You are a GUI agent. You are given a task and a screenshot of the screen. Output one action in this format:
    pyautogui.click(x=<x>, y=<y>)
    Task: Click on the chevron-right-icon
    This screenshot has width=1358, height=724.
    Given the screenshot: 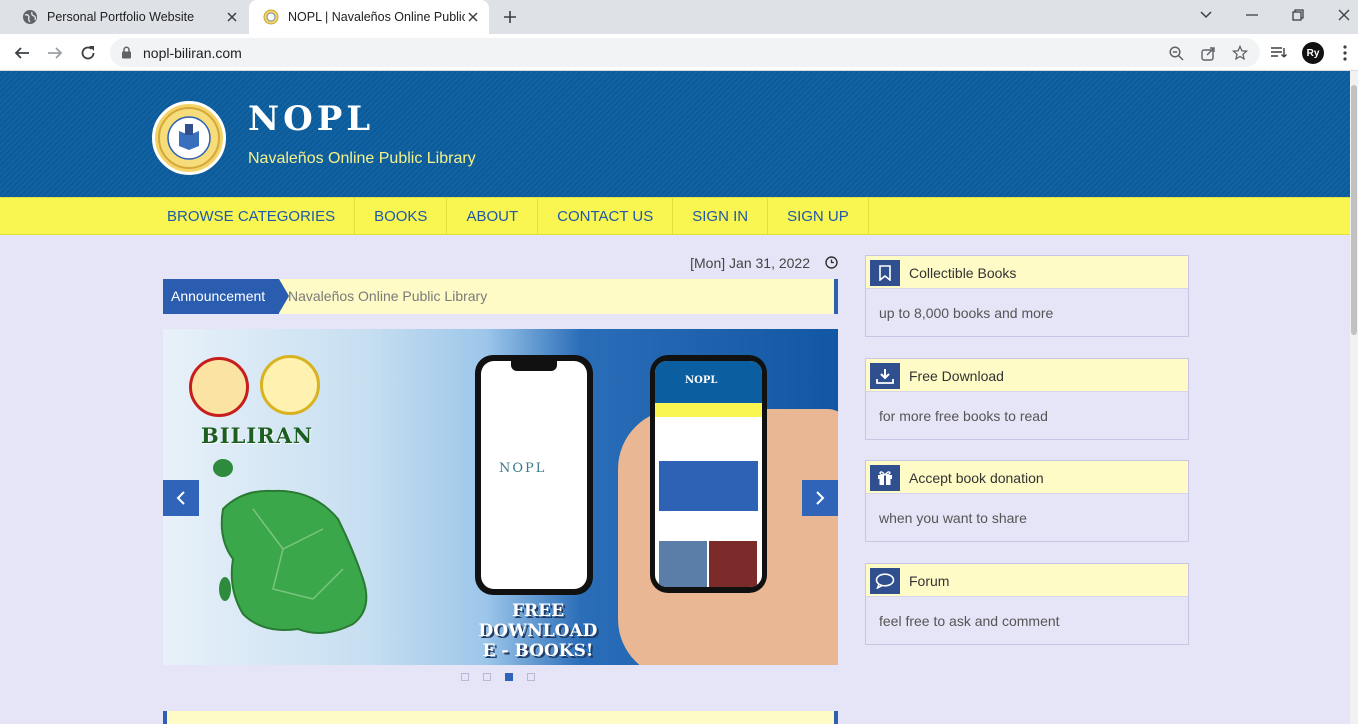 What is the action you would take?
    pyautogui.click(x=820, y=498)
    